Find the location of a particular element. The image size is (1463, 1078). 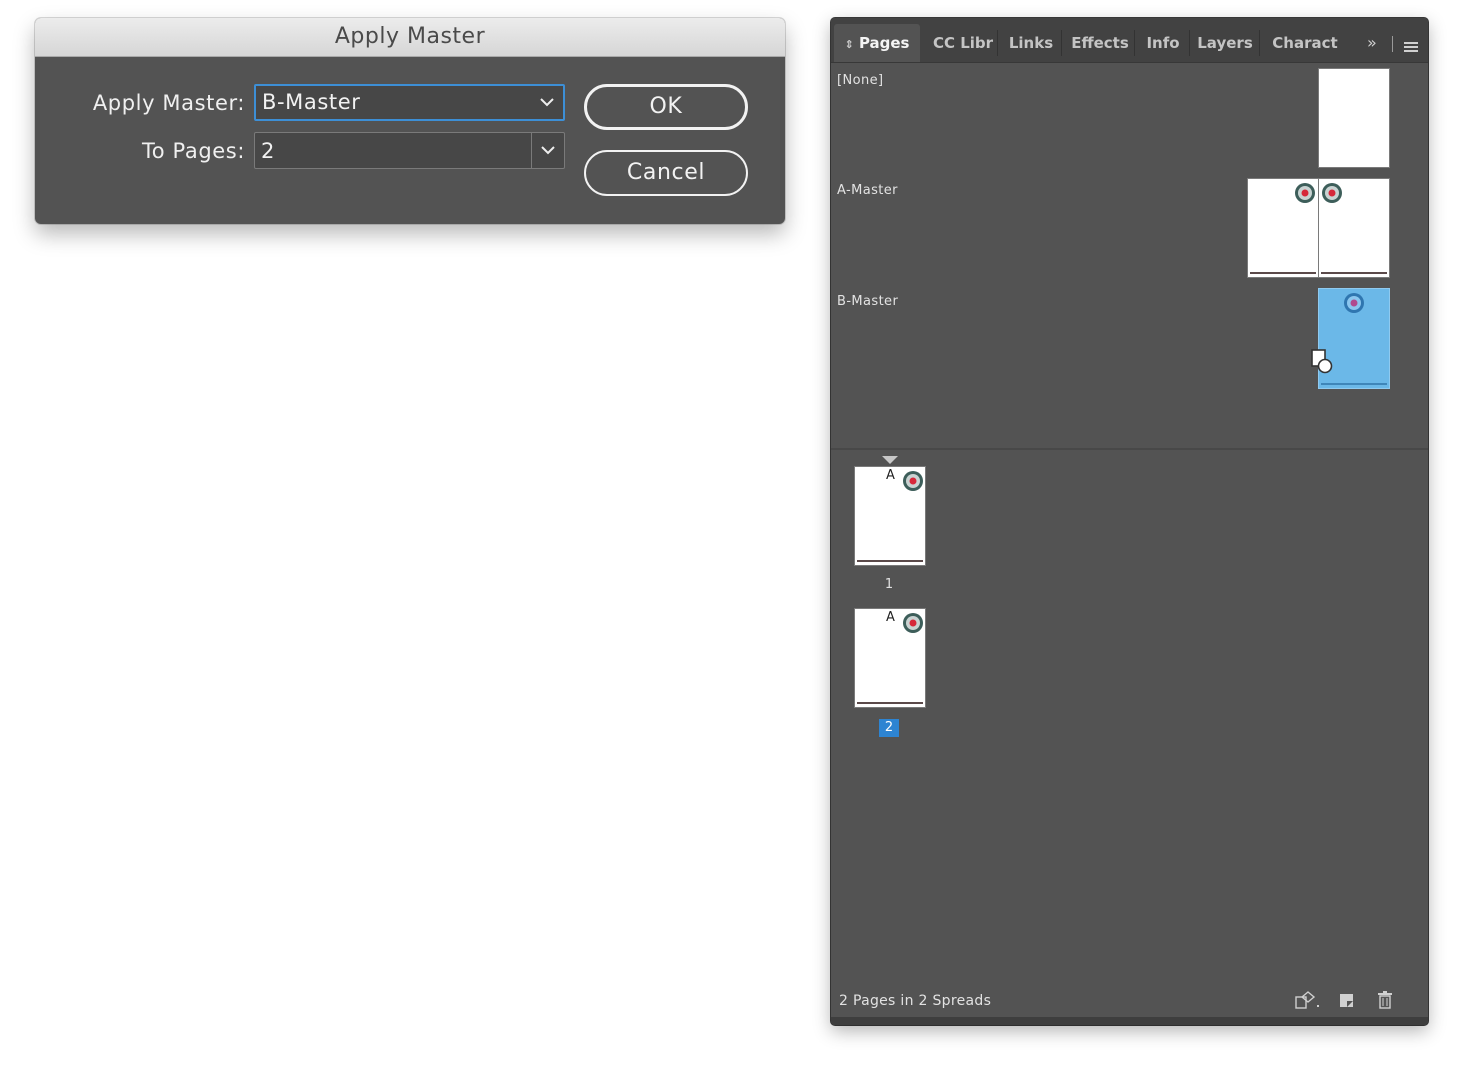

tab-links: Links is located at coordinates (1031, 43).